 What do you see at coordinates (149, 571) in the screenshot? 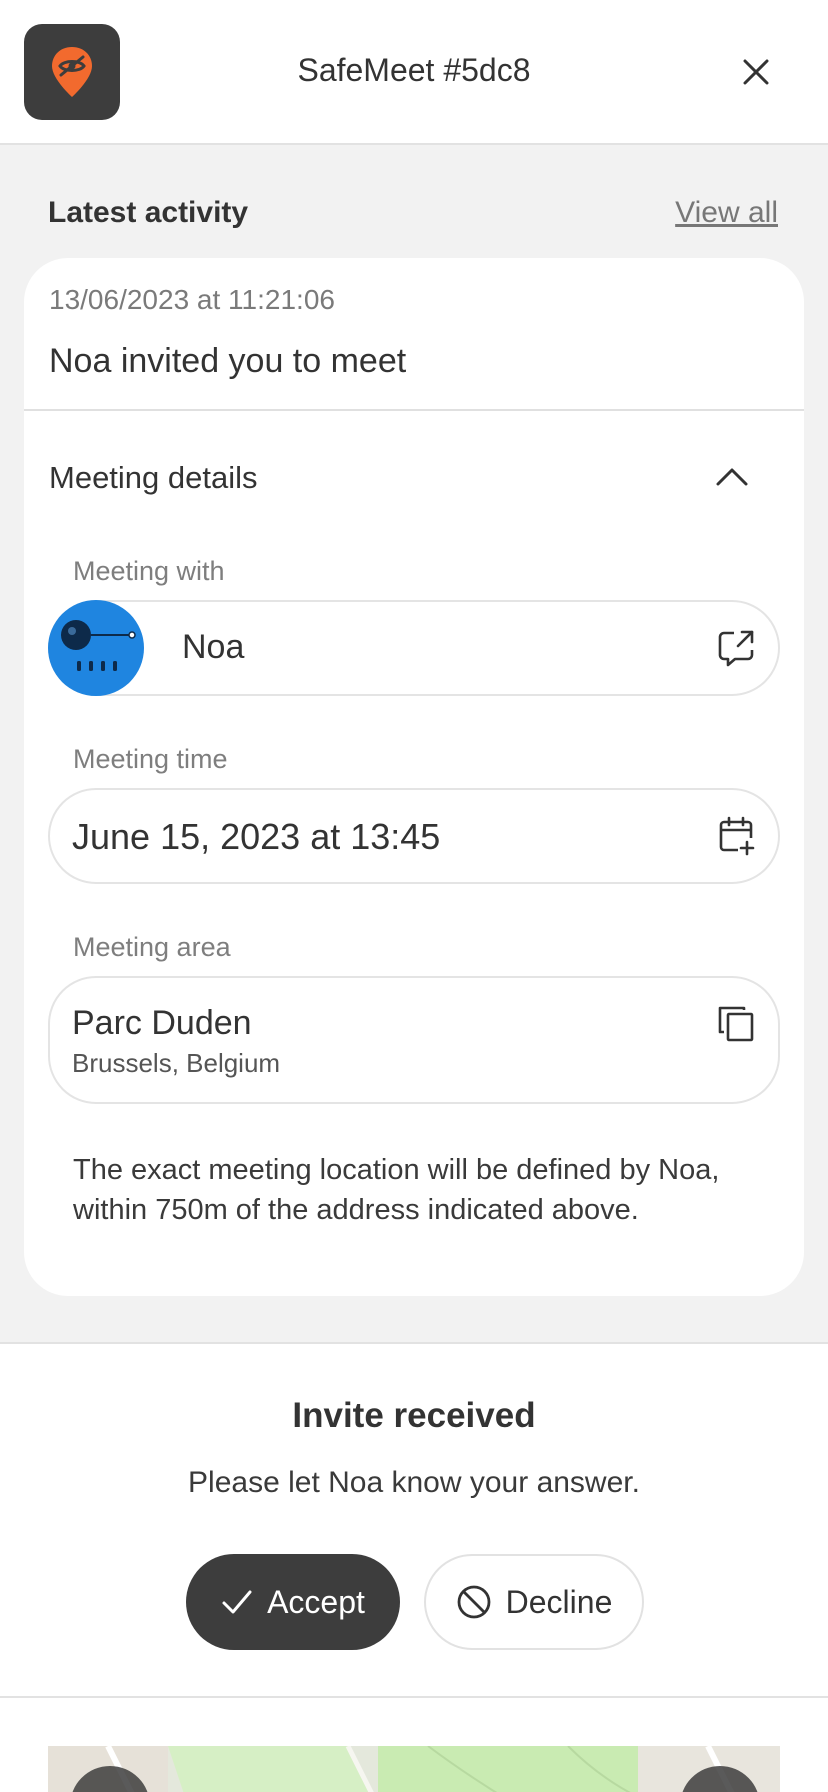
I see `meeting-with-label: Meeting with` at bounding box center [149, 571].